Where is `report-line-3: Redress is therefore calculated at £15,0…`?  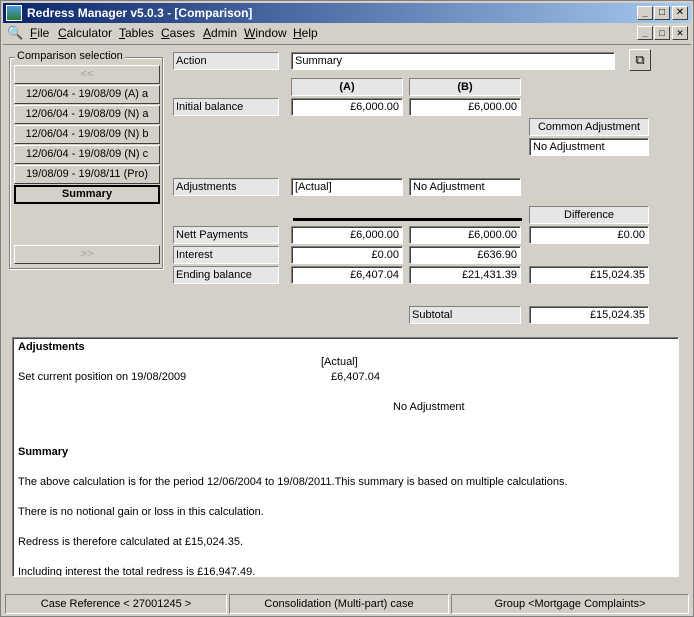 report-line-3: Redress is therefore calculated at £15,0… is located at coordinates (131, 542).